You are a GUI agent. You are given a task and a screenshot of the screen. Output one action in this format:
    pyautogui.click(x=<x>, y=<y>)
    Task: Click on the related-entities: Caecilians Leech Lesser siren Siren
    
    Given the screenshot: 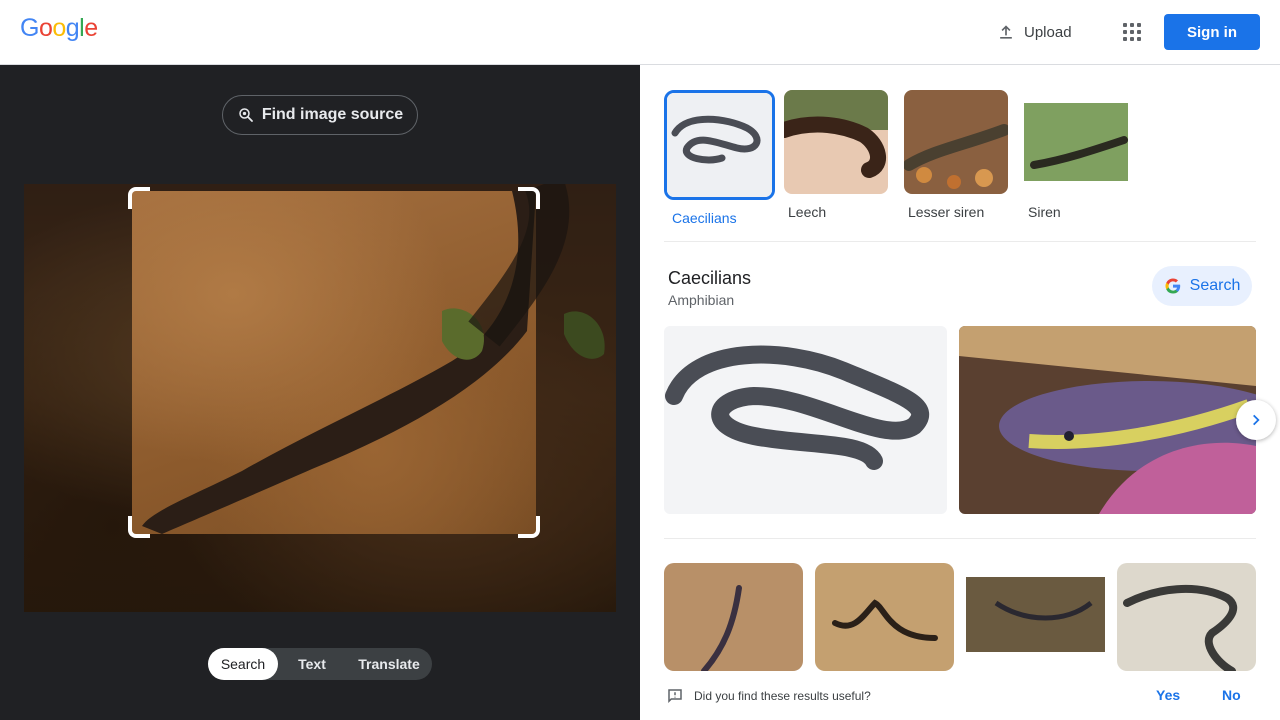 What is the action you would take?
    pyautogui.click(x=898, y=158)
    